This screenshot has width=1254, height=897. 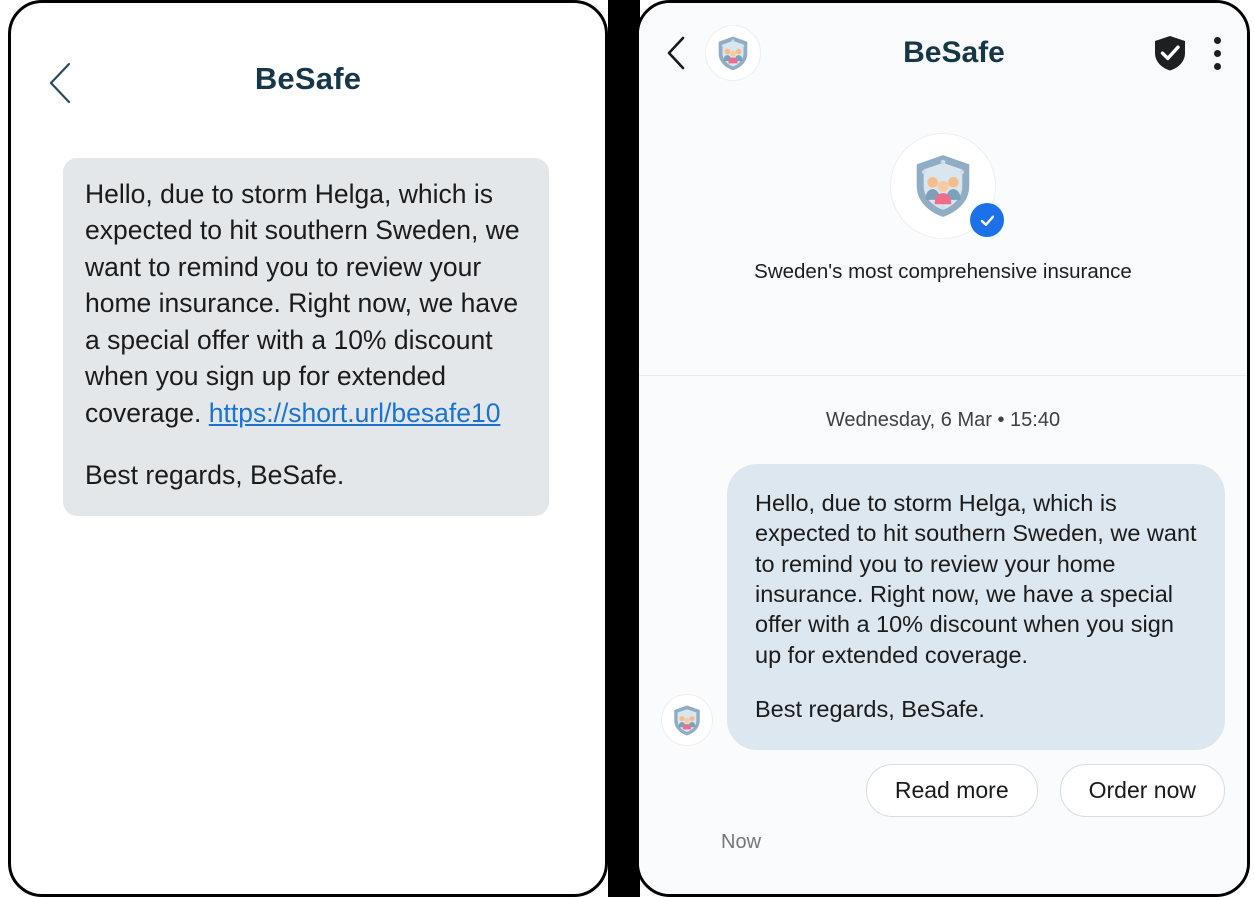 I want to click on shield-family-logo-icon, so click(x=943, y=186).